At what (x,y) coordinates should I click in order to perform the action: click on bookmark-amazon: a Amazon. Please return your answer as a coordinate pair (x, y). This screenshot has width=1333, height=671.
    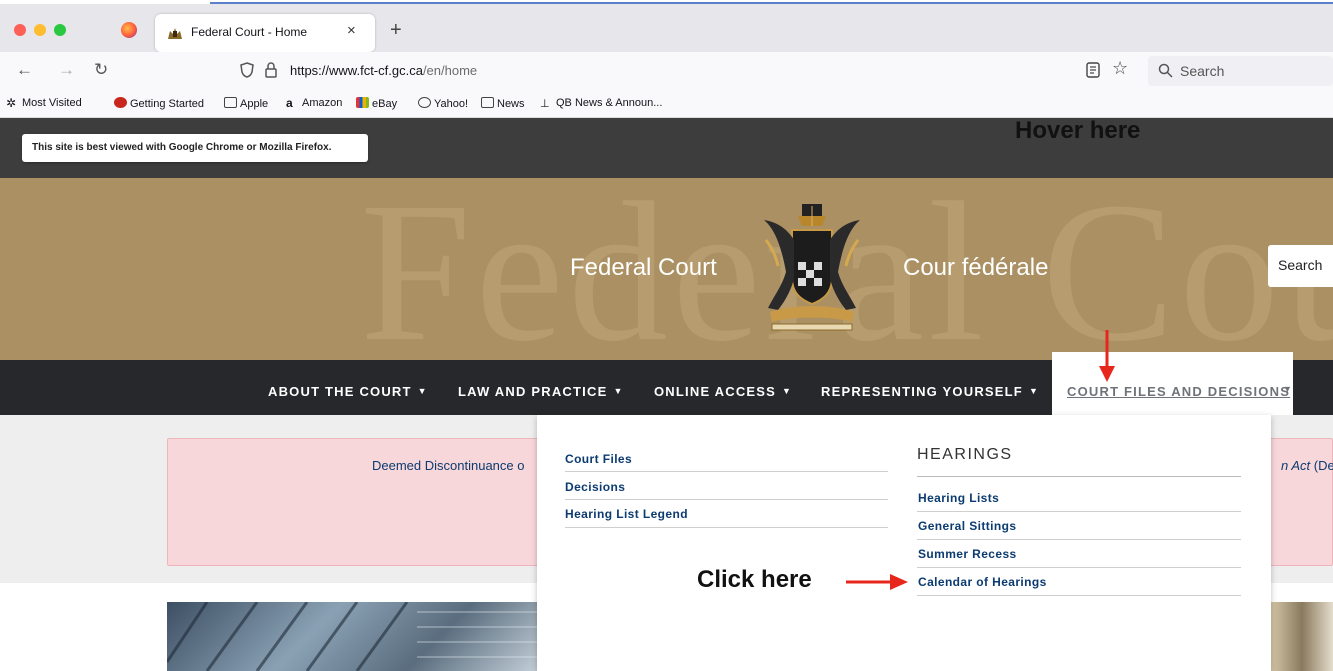
    Looking at the image, I should click on (314, 103).